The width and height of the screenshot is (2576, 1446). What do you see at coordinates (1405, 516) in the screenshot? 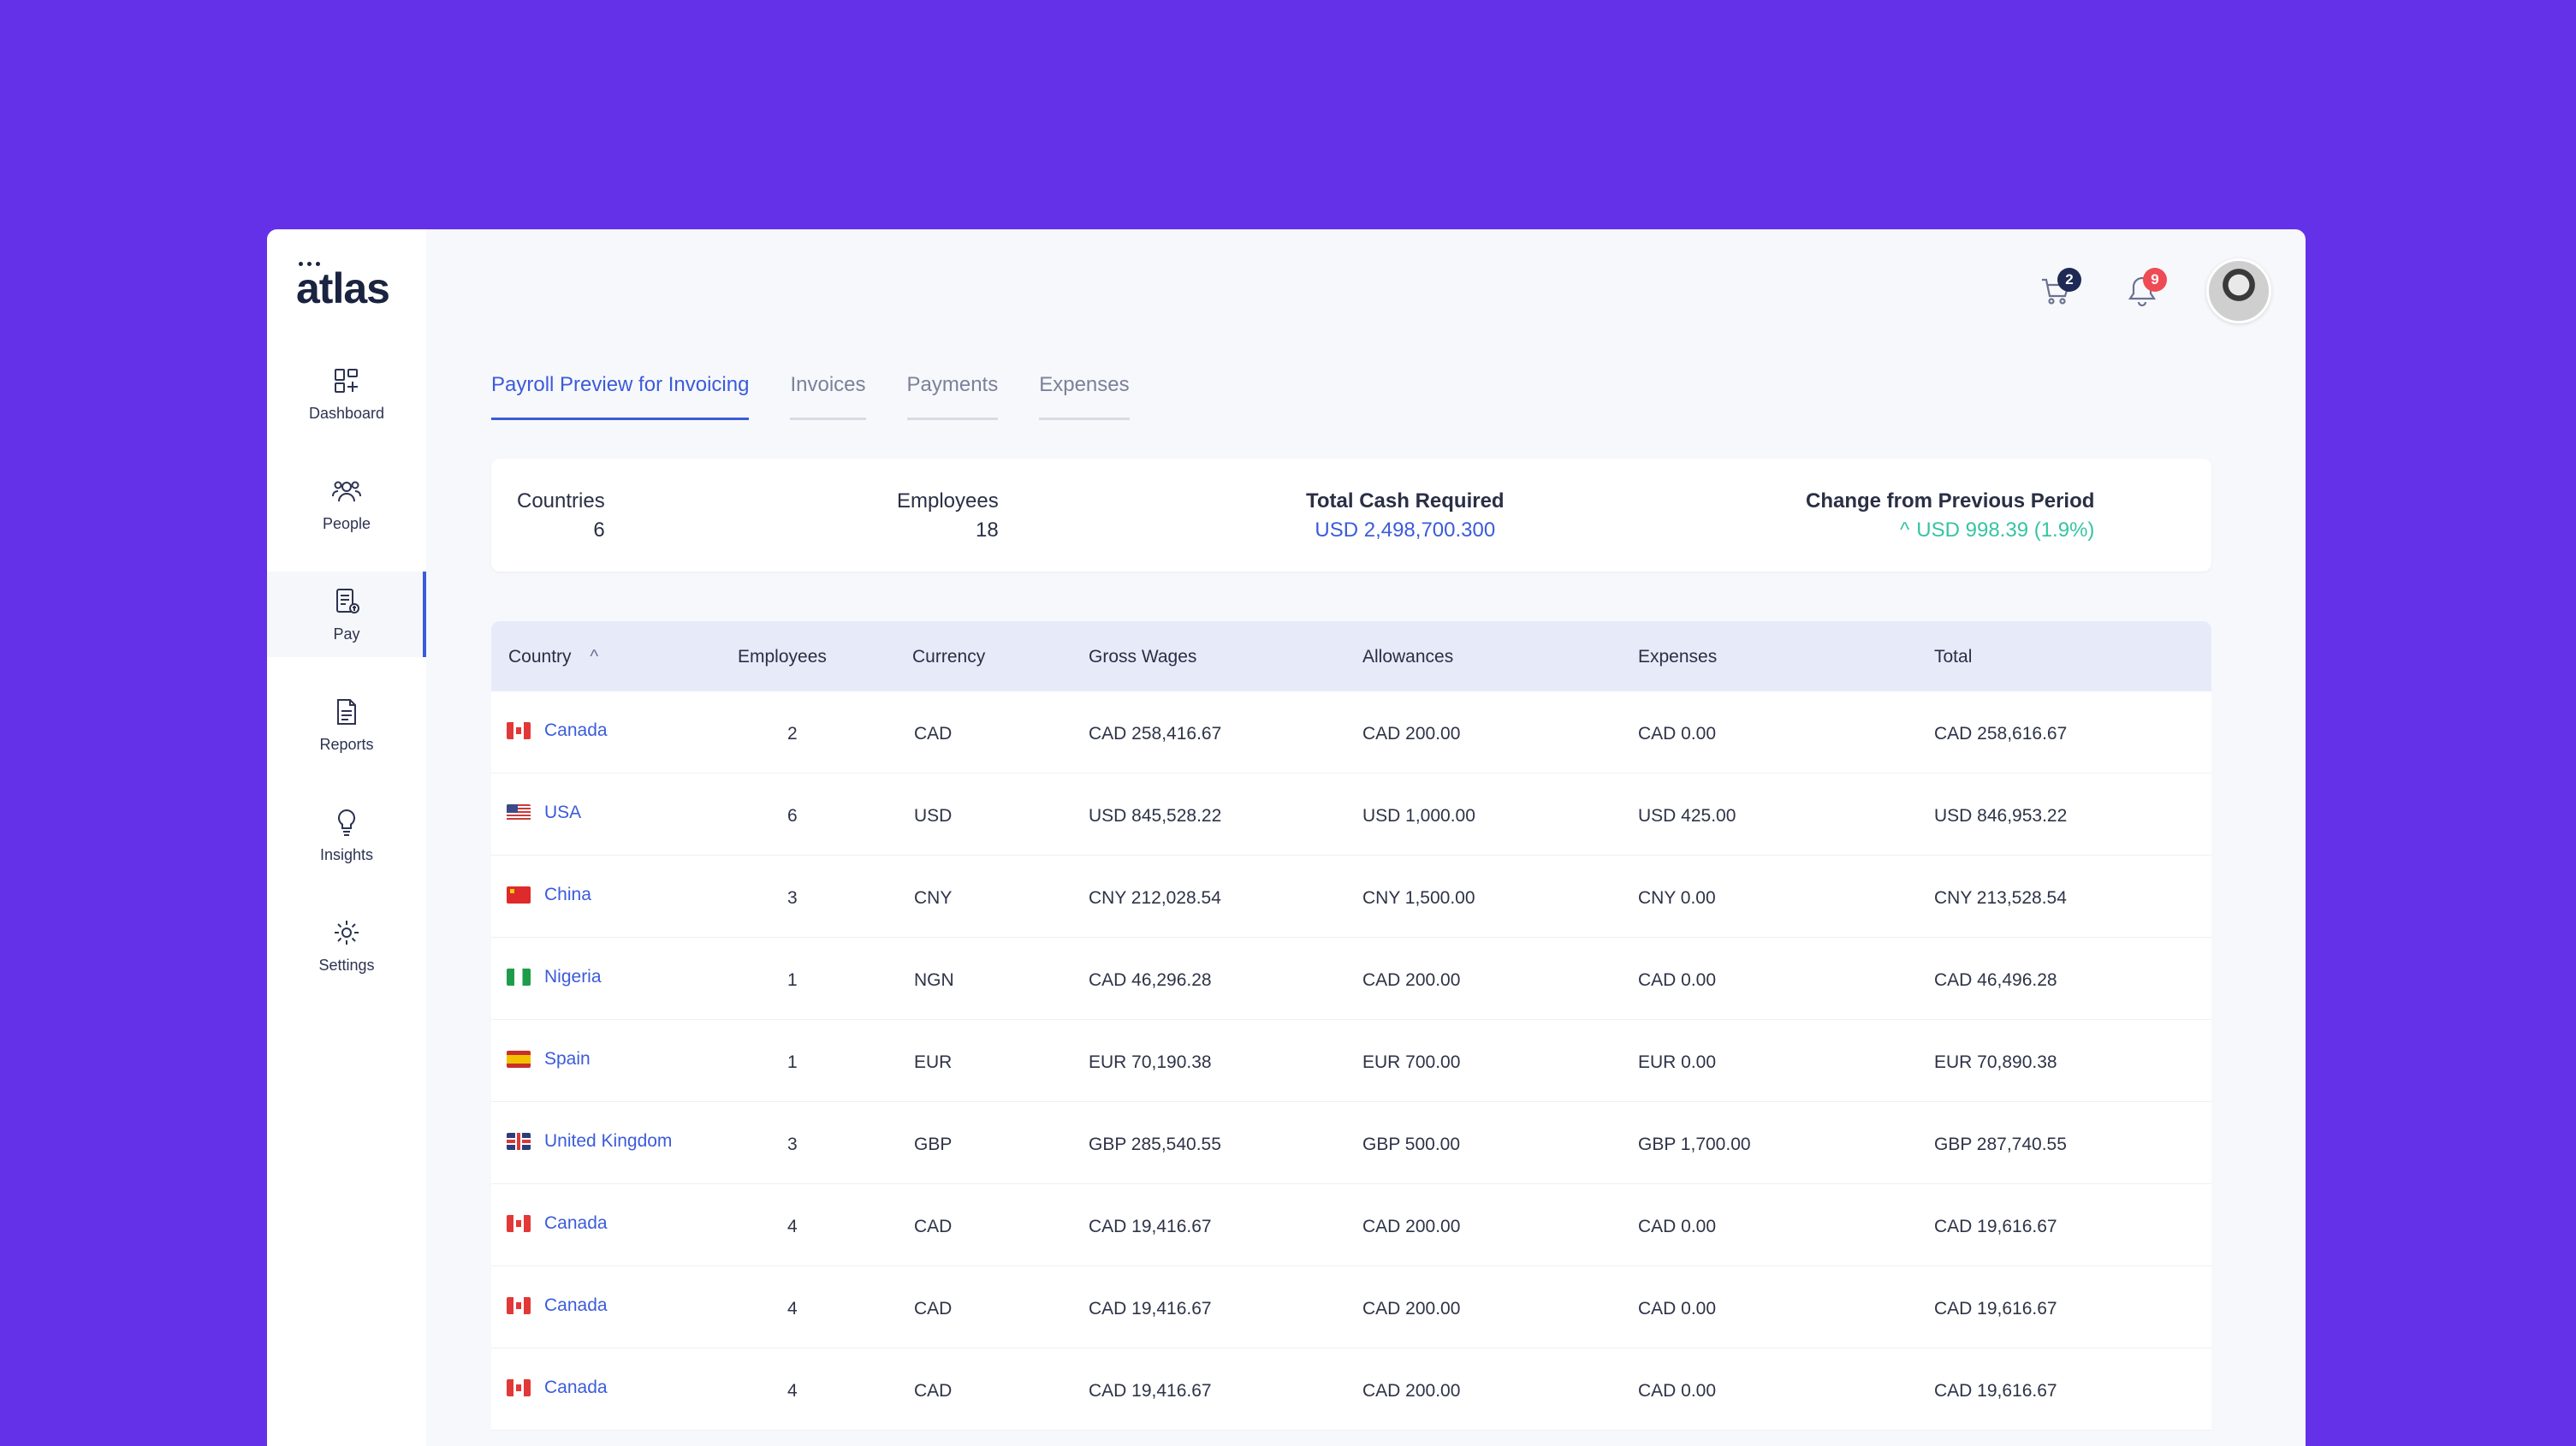
I see `summary-total-cash: Total Cash Required USD 2,498,700.300` at bounding box center [1405, 516].